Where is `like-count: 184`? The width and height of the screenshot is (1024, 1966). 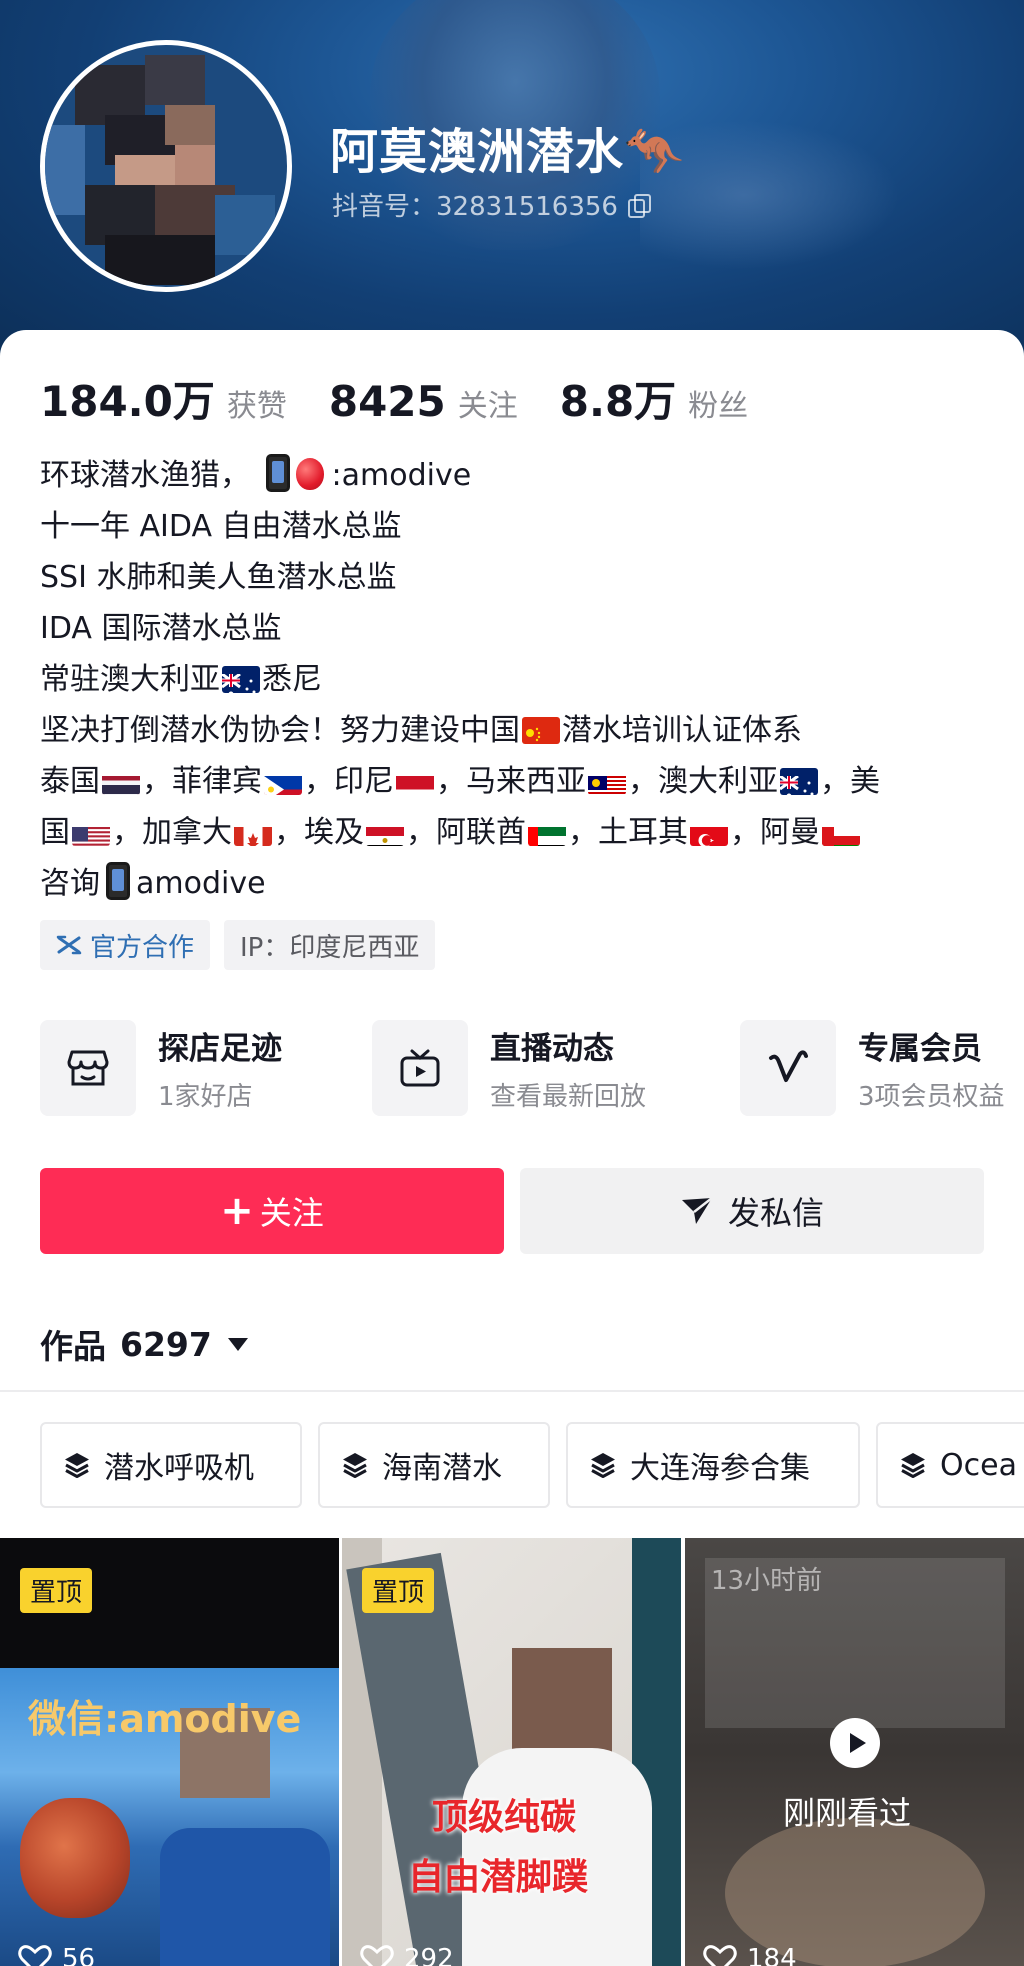 like-count: 184 is located at coordinates (750, 1955).